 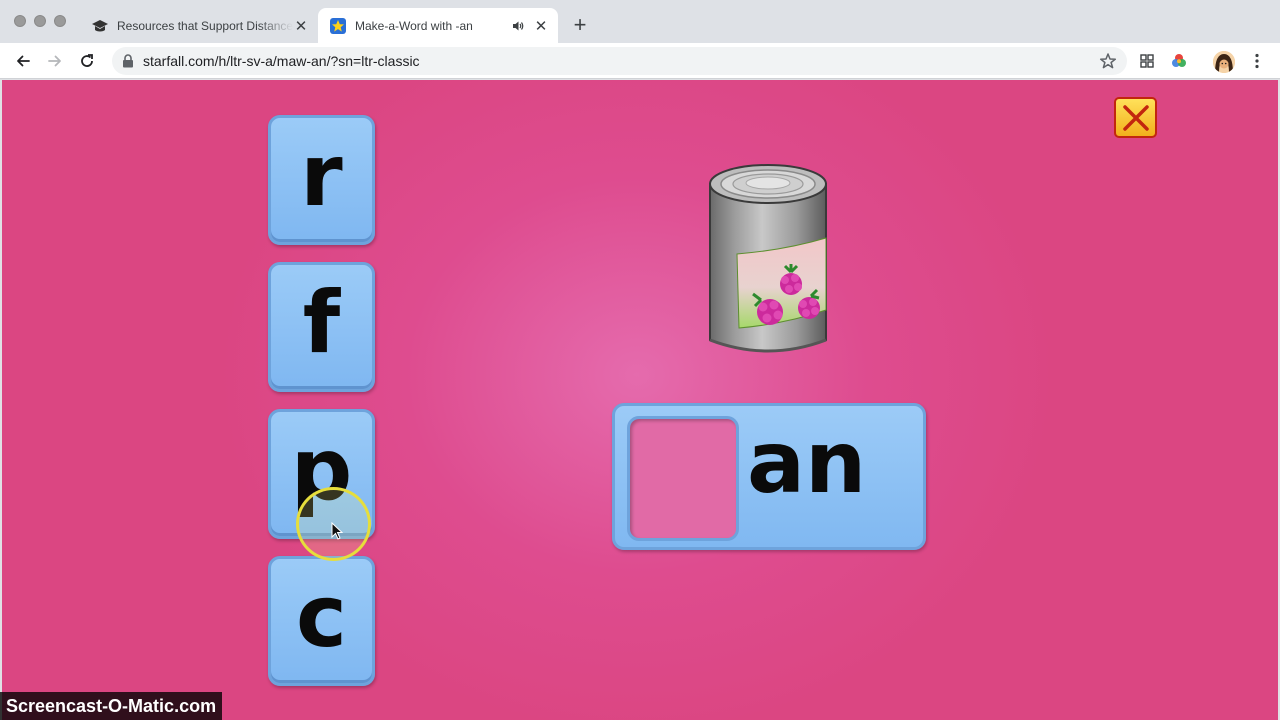 What do you see at coordinates (321, 323) in the screenshot?
I see `letter: f` at bounding box center [321, 323].